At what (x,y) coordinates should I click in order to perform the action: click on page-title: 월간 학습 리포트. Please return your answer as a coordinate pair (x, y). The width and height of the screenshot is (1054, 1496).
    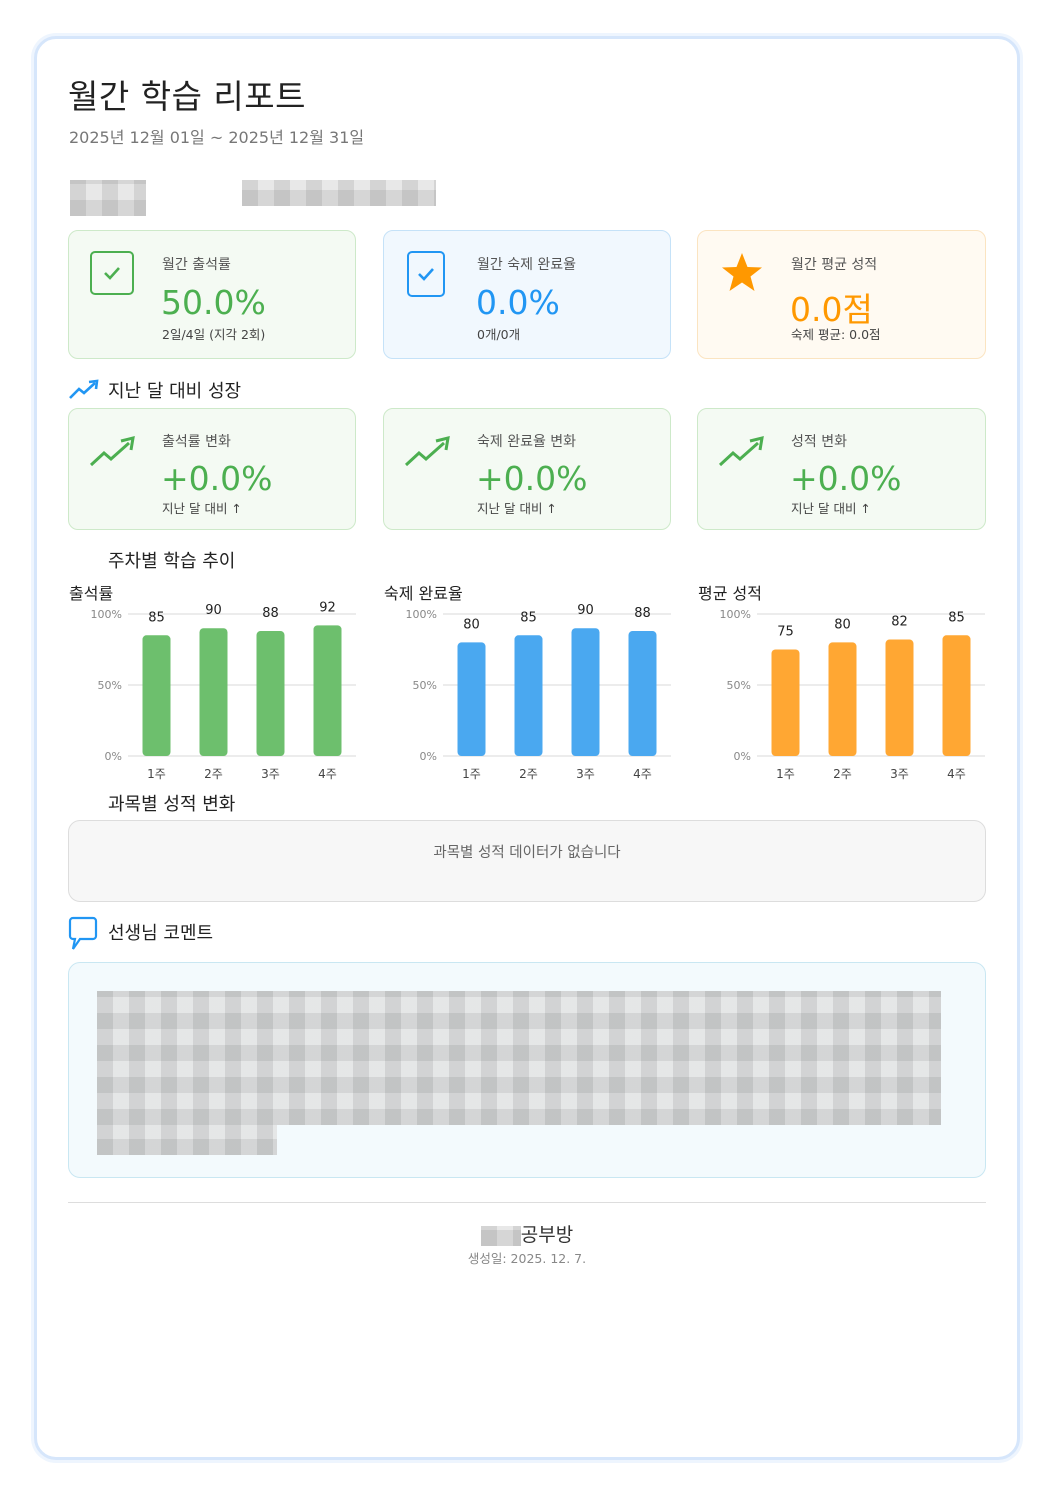
    Looking at the image, I should click on (187, 96).